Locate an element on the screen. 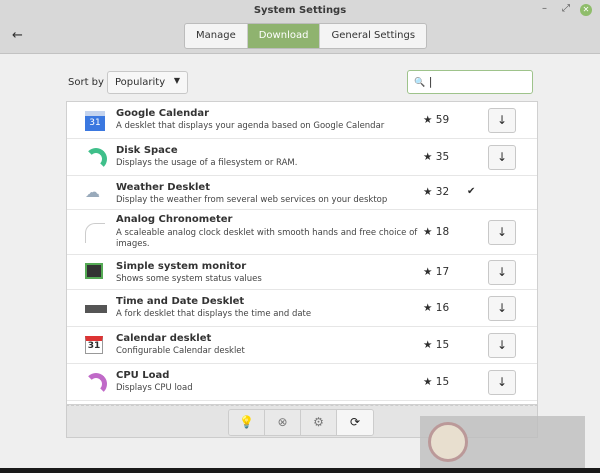  watermark-logo is located at coordinates (502, 442).